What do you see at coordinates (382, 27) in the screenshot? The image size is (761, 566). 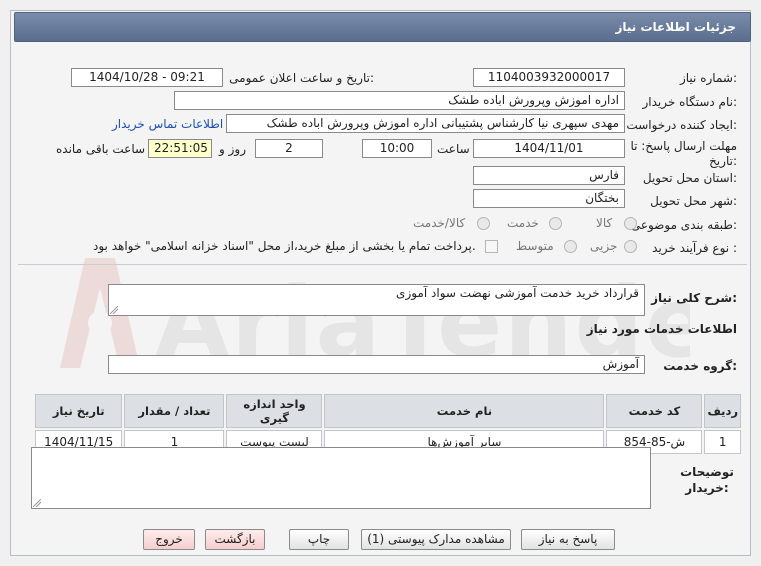 I see `title-bar: جزئیات اطلاعات نیاز` at bounding box center [382, 27].